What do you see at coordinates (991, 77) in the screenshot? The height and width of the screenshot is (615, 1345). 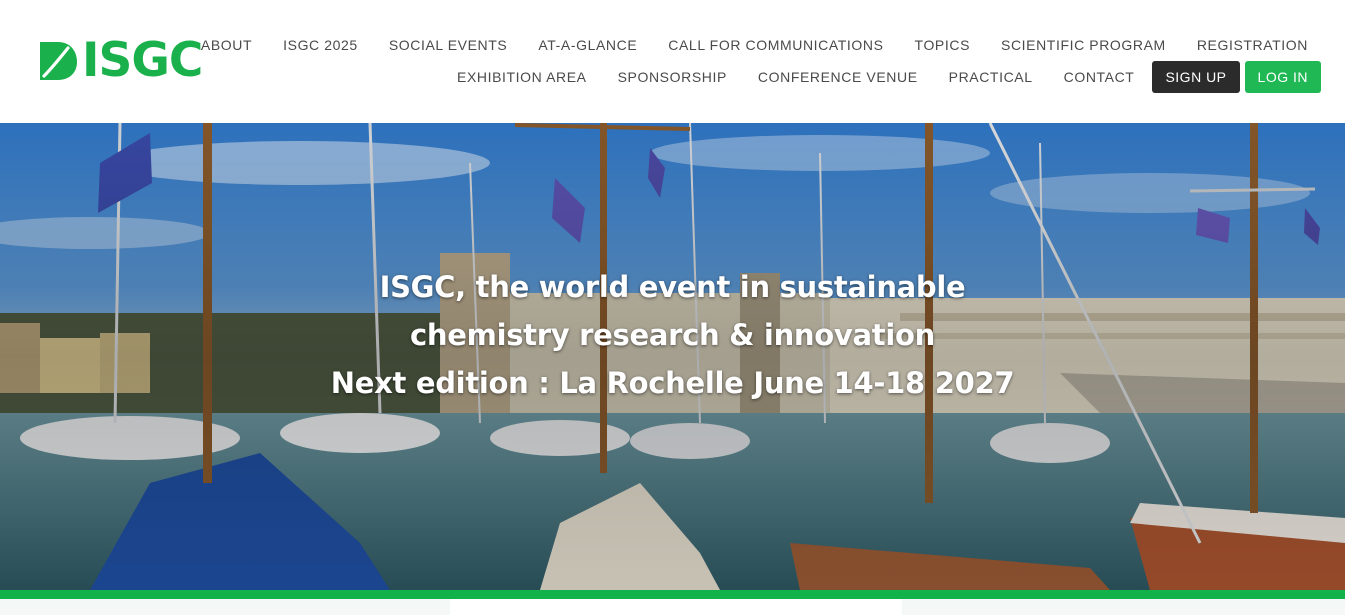 I see `nav-practical: PRACTICAL` at bounding box center [991, 77].